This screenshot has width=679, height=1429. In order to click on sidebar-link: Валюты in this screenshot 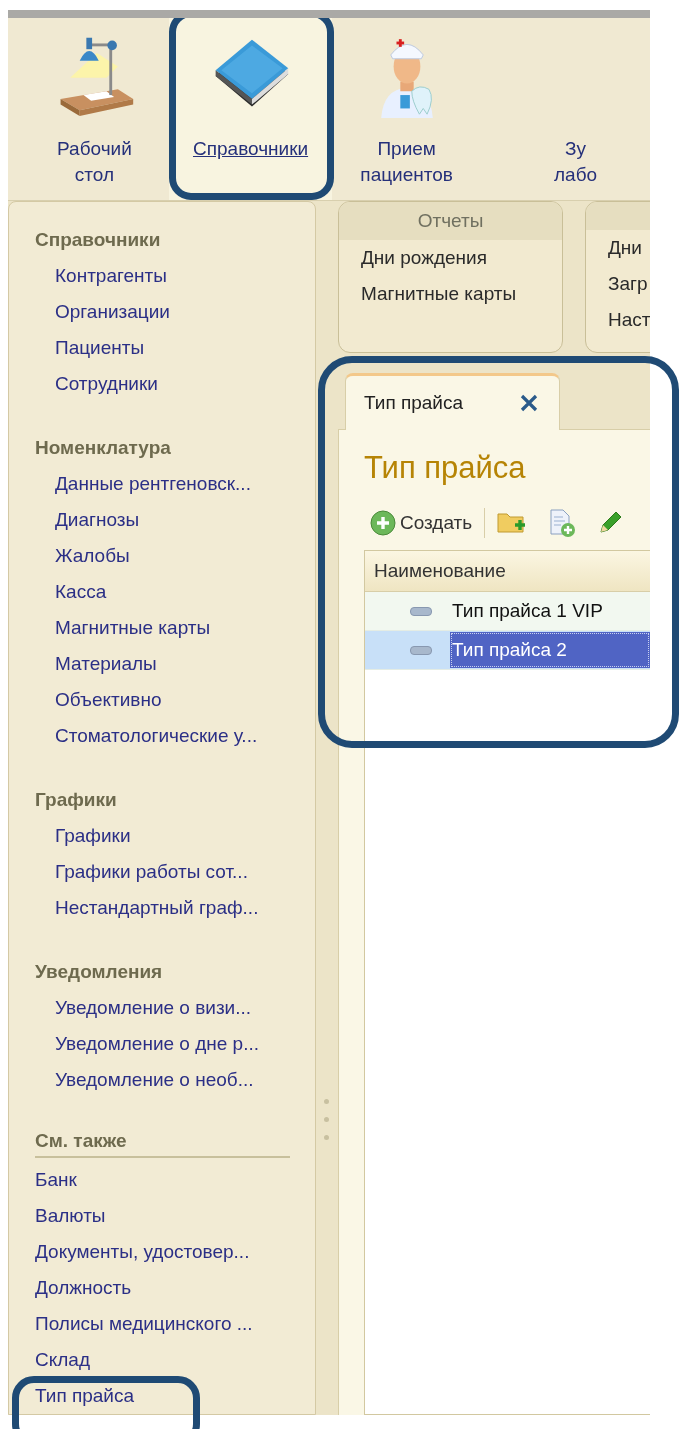, I will do `click(175, 1216)`.